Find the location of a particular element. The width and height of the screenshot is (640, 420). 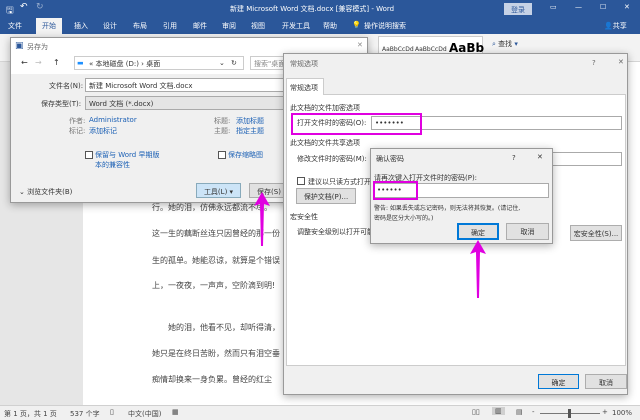

print-layout-icon: ▥ is located at coordinates (498, 411).